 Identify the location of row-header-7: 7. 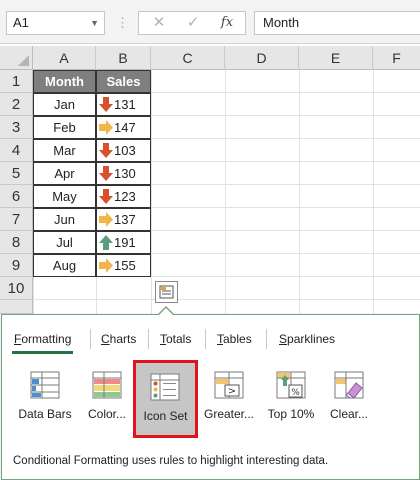
(16, 219).